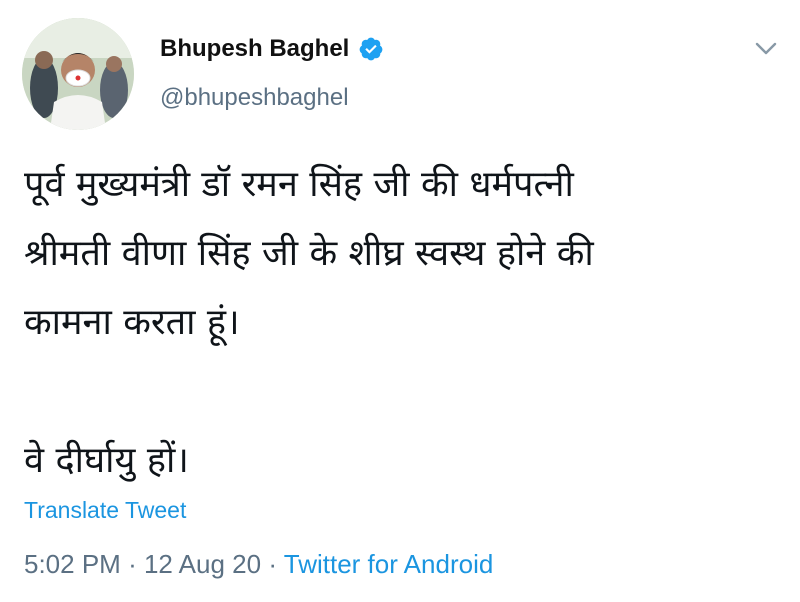 This screenshot has height=602, width=800. What do you see at coordinates (766, 48) in the screenshot?
I see `chevron-down-icon` at bounding box center [766, 48].